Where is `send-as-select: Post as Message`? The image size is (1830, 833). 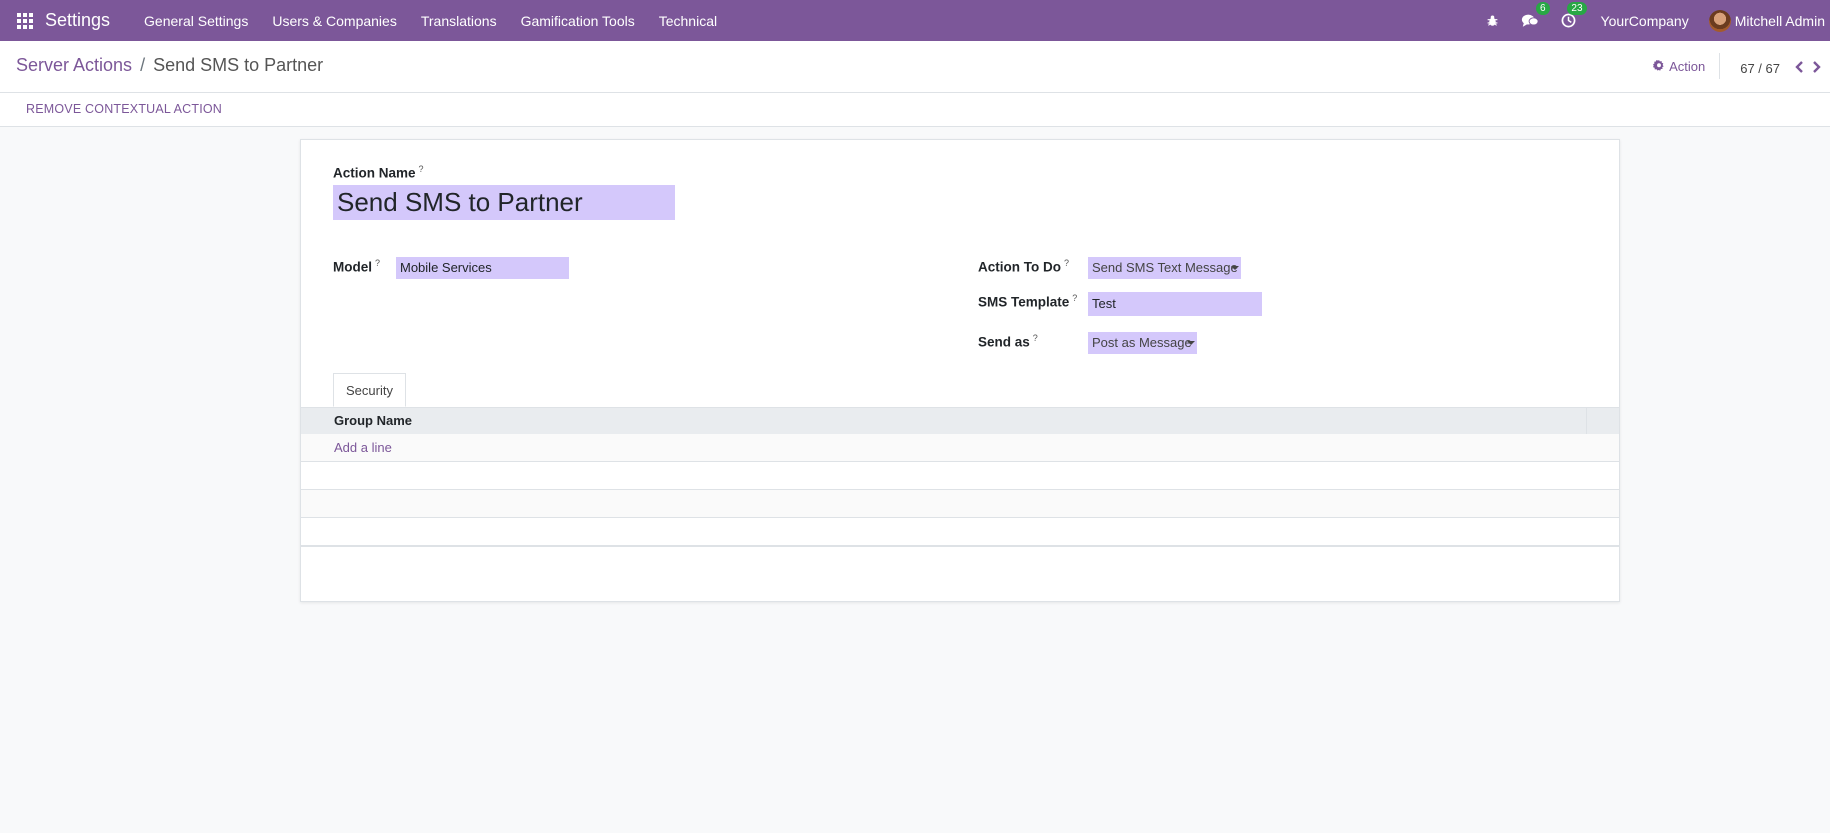 send-as-select: Post as Message is located at coordinates (1142, 343).